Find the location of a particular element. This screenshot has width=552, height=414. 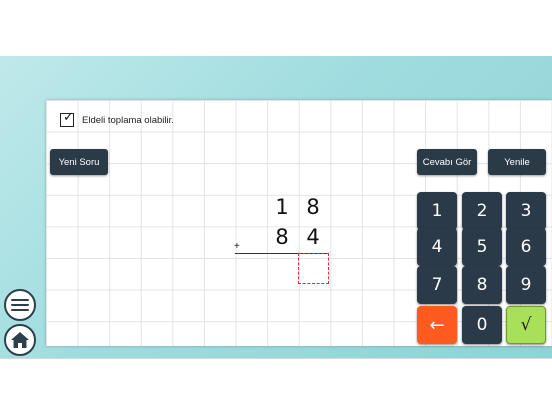

key-4: 4 is located at coordinates (437, 247).